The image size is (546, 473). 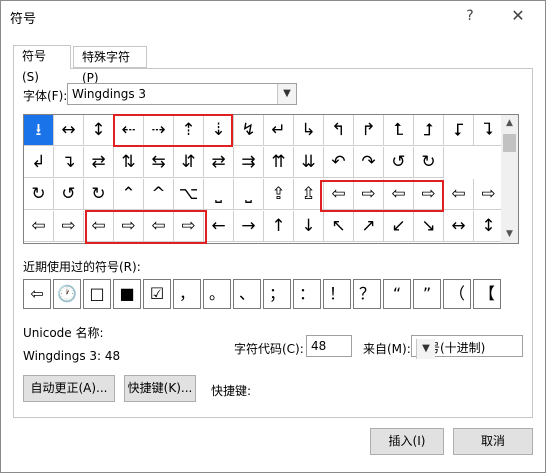 What do you see at coordinates (219, 226) in the screenshot?
I see `symbol-cell: ←` at bounding box center [219, 226].